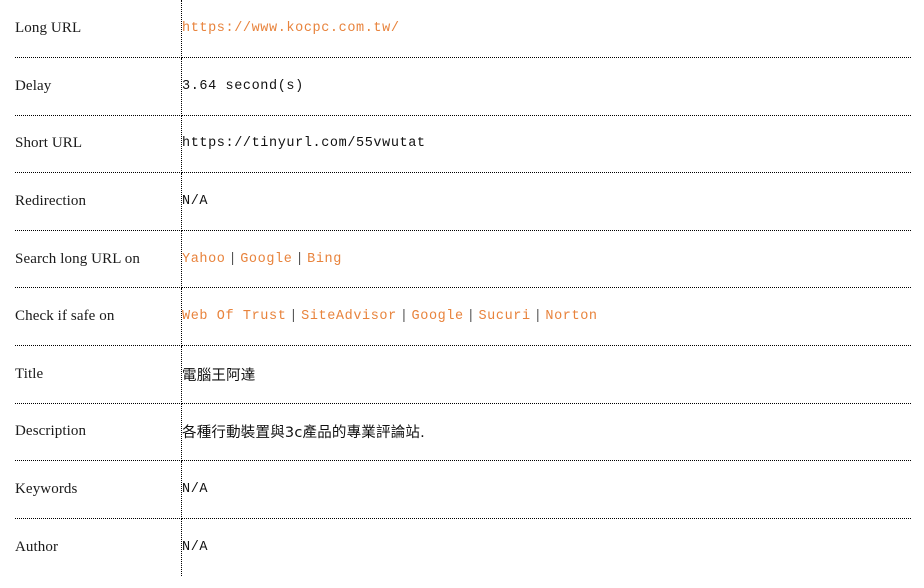 The width and height of the screenshot is (924, 588). What do you see at coordinates (504, 316) in the screenshot?
I see `service-link: Sucuri` at bounding box center [504, 316].